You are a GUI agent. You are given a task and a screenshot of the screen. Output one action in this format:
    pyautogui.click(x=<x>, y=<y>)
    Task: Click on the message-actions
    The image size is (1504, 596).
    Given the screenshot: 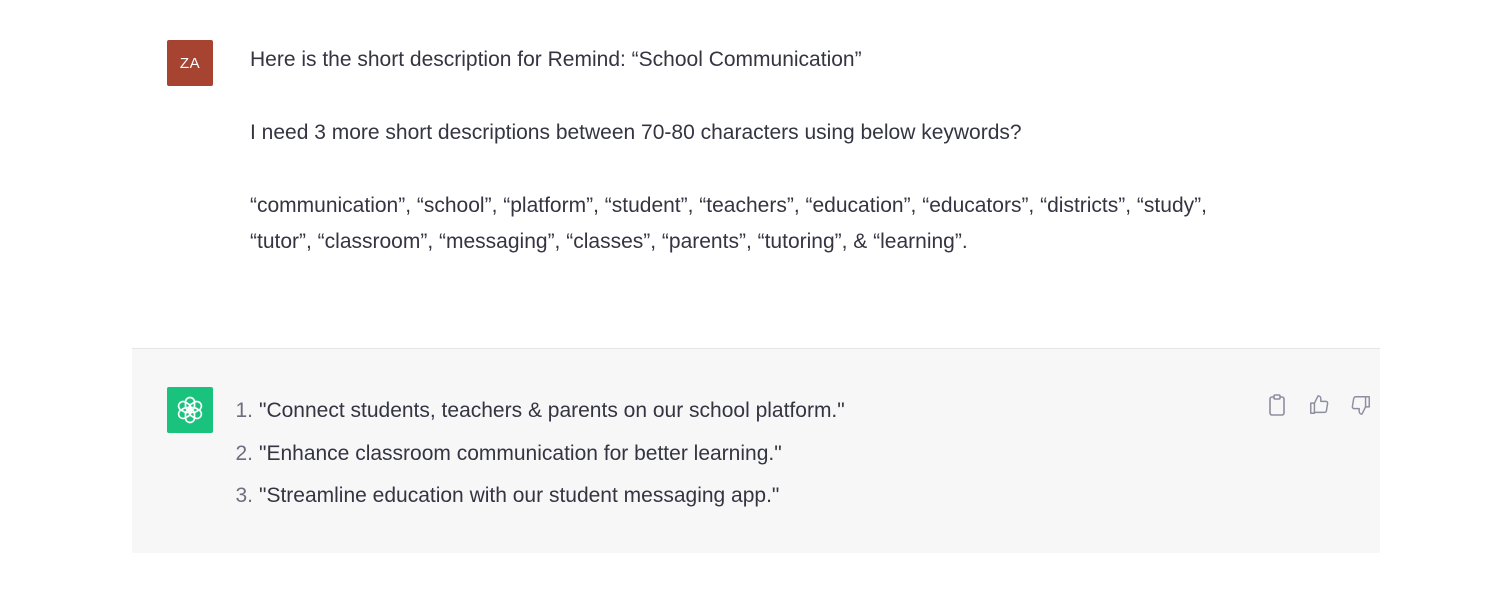 What is the action you would take?
    pyautogui.click(x=1319, y=405)
    